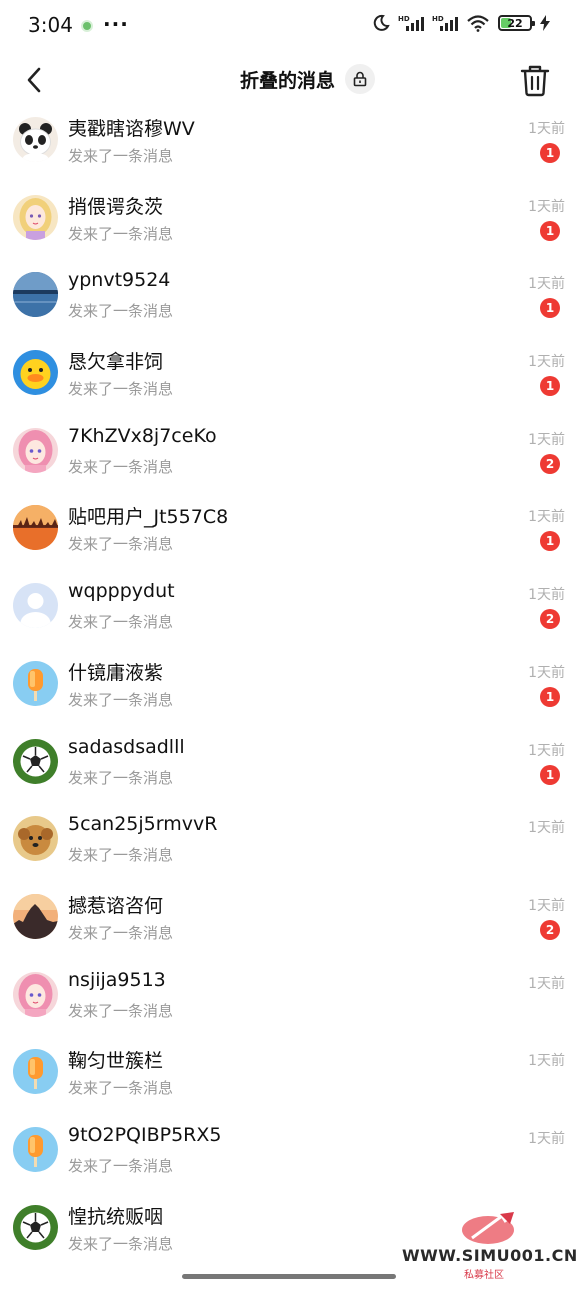 Image resolution: width=580 pixels, height=1289 pixels. I want to click on contact-name: 9tO2PQIBP5RX5, so click(145, 1134).